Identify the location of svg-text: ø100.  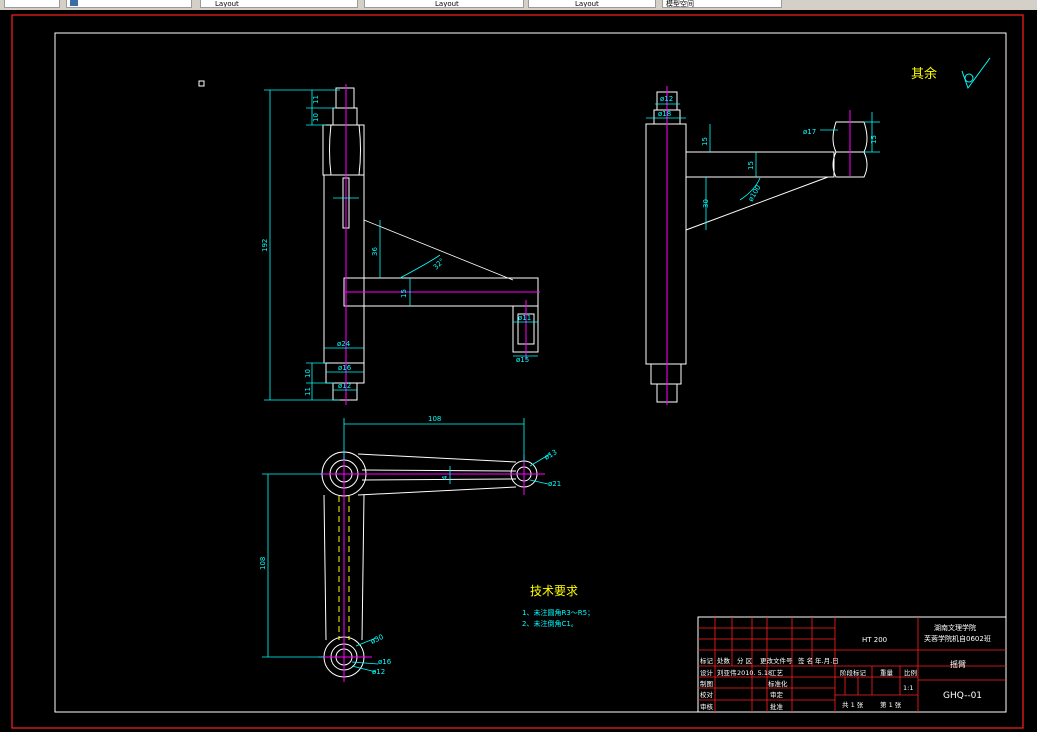
(755, 193).